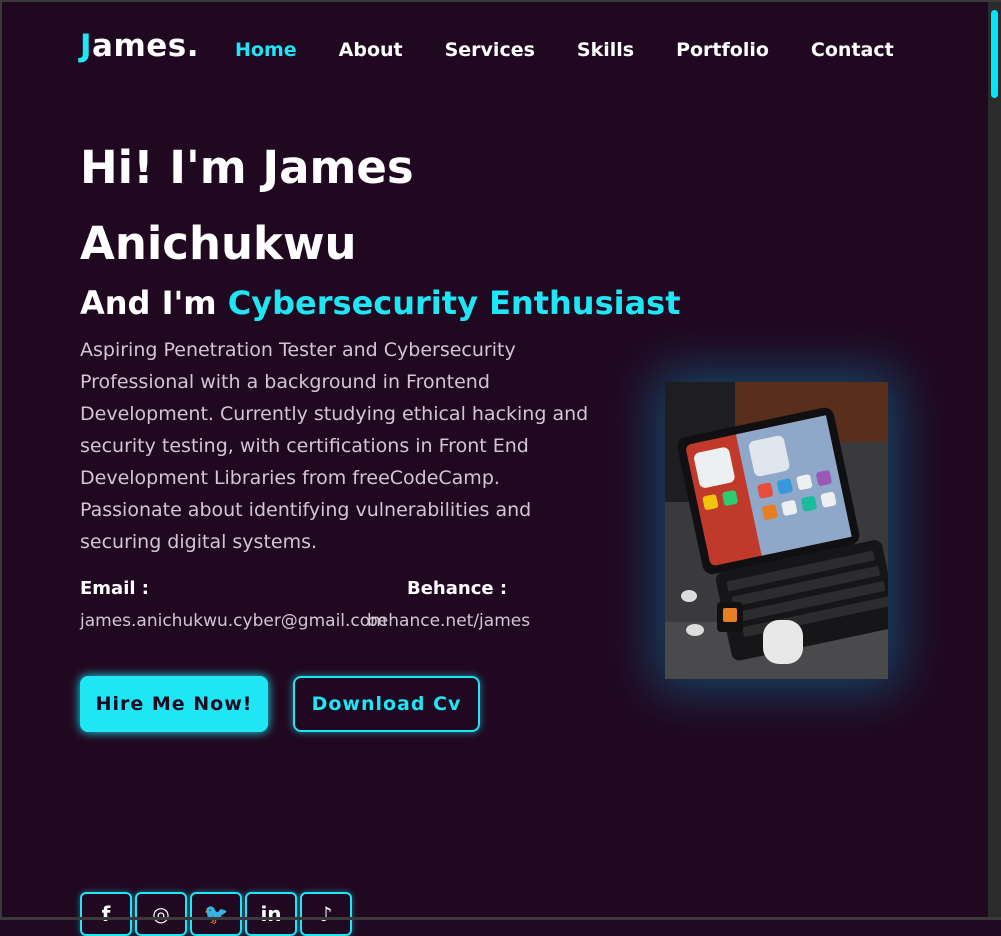  What do you see at coordinates (448, 621) in the screenshot?
I see `behance-value: behance.net/james` at bounding box center [448, 621].